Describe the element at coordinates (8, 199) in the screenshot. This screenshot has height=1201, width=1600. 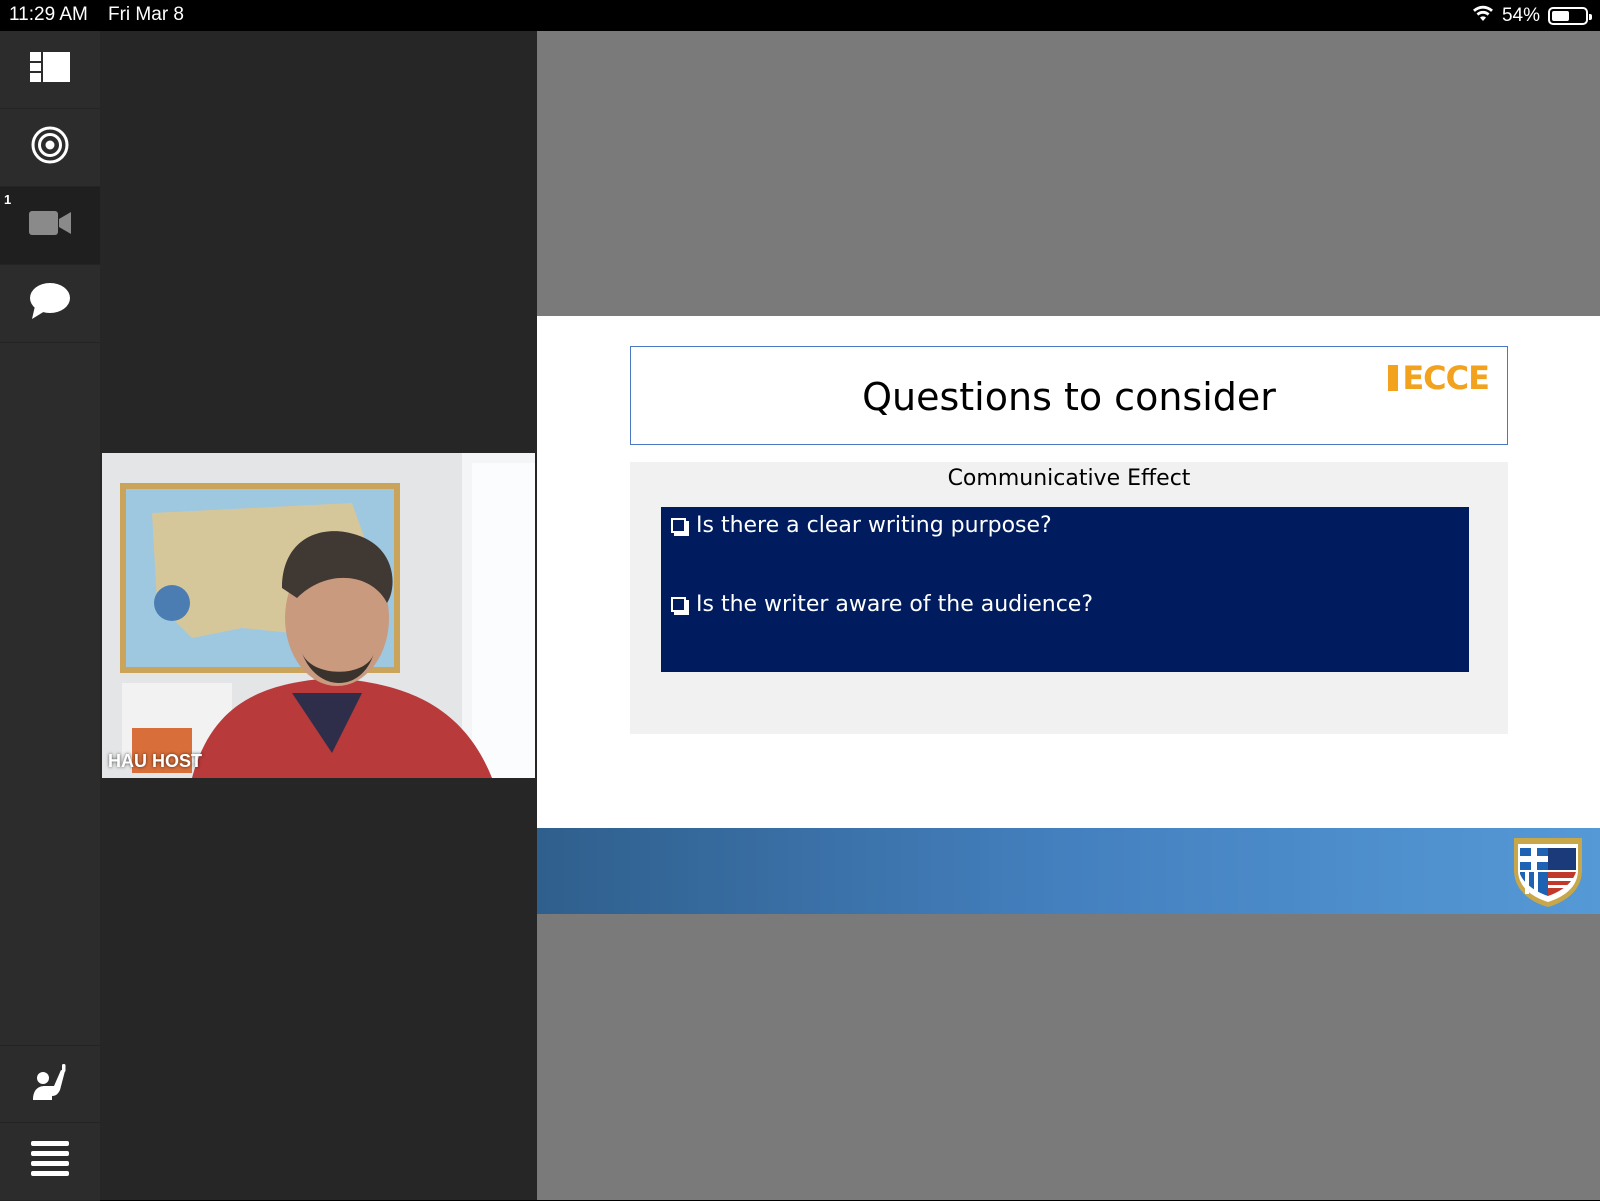
I see `video-count-badge: 1` at that location.